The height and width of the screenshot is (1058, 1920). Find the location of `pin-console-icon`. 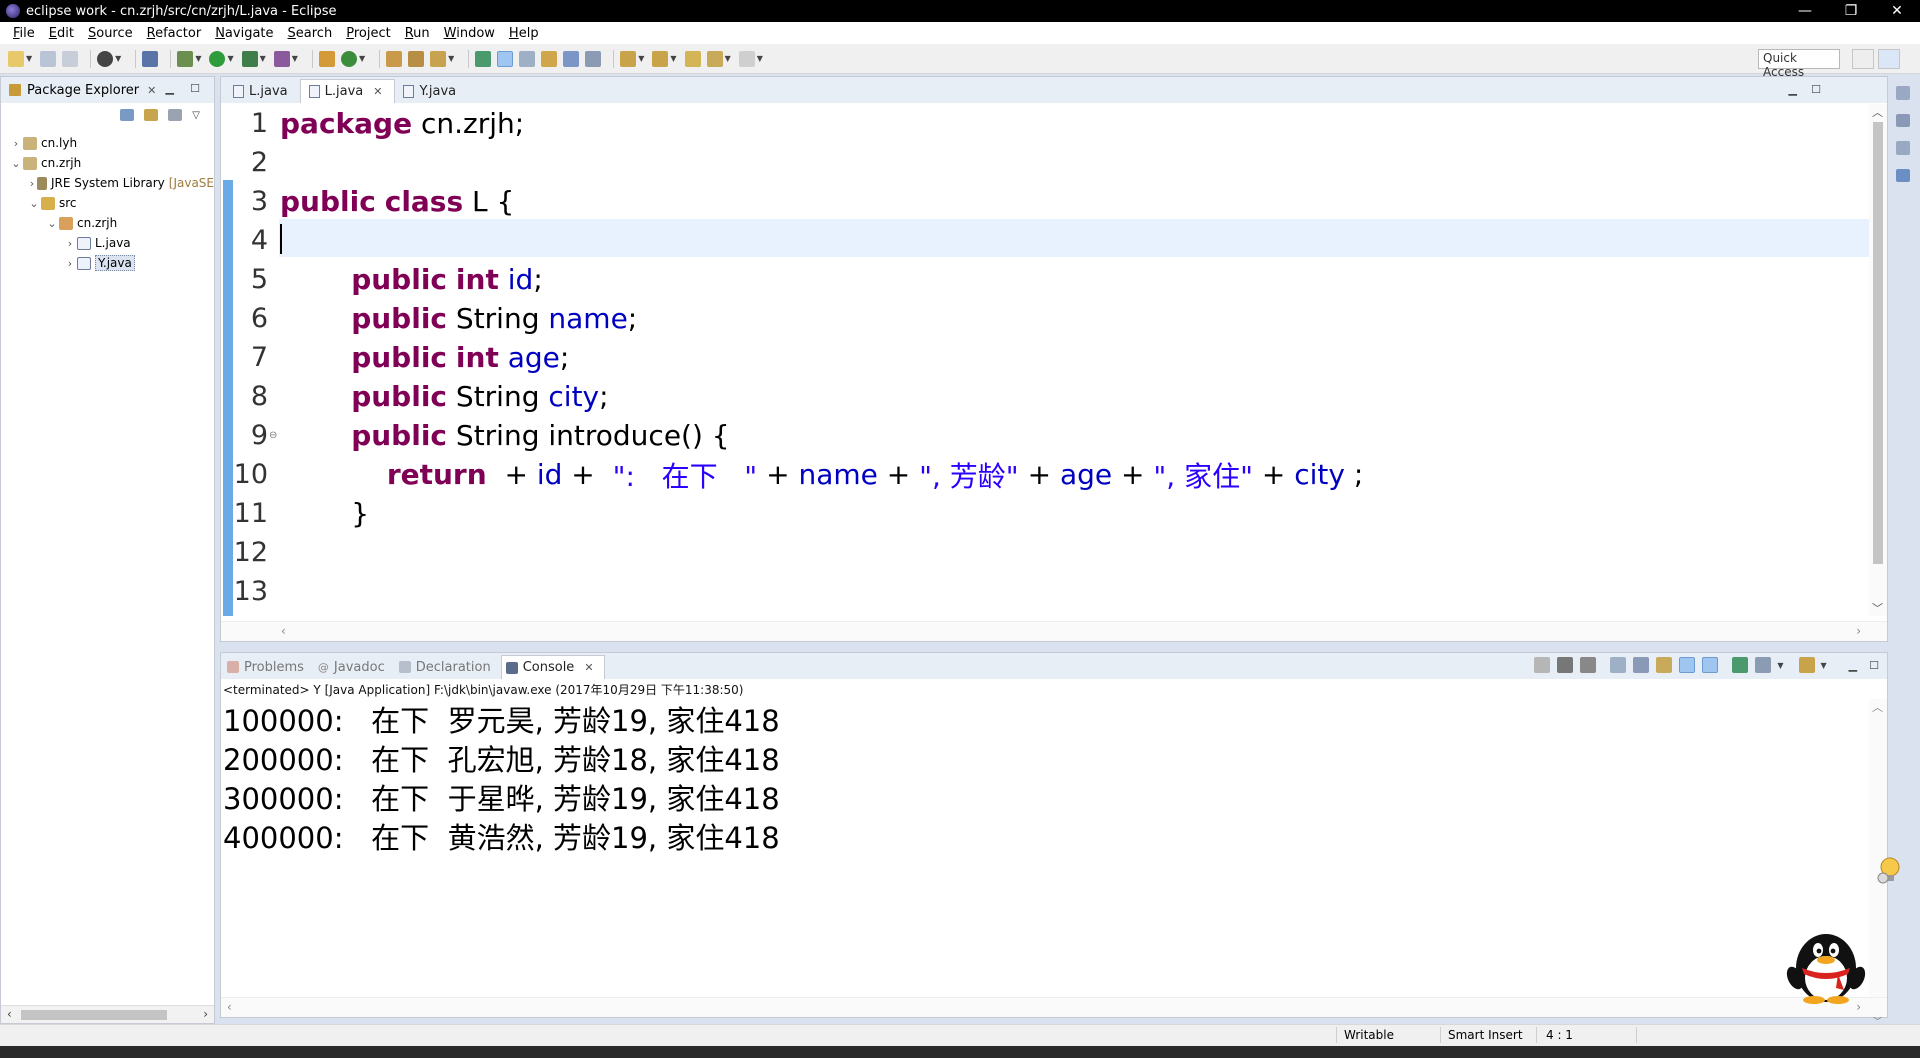

pin-console-icon is located at coordinates (1740, 665).